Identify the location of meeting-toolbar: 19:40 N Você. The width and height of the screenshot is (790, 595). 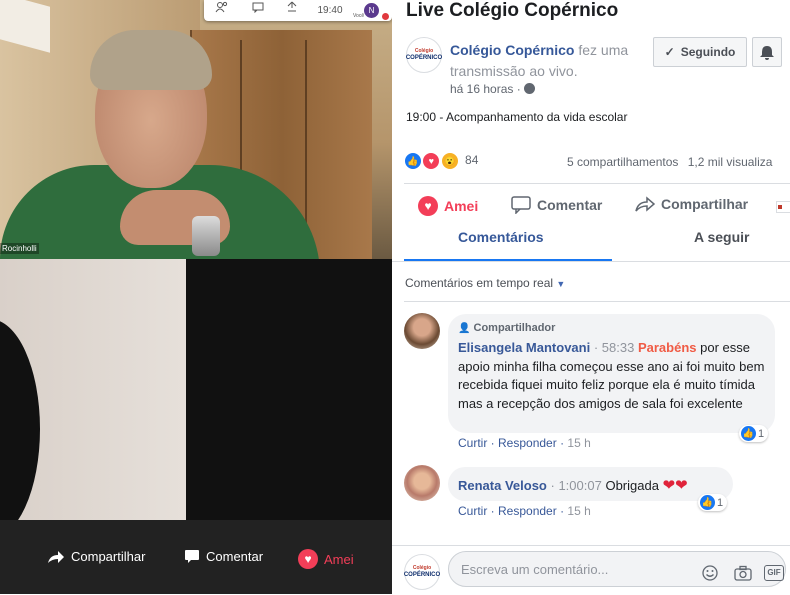
(298, 10).